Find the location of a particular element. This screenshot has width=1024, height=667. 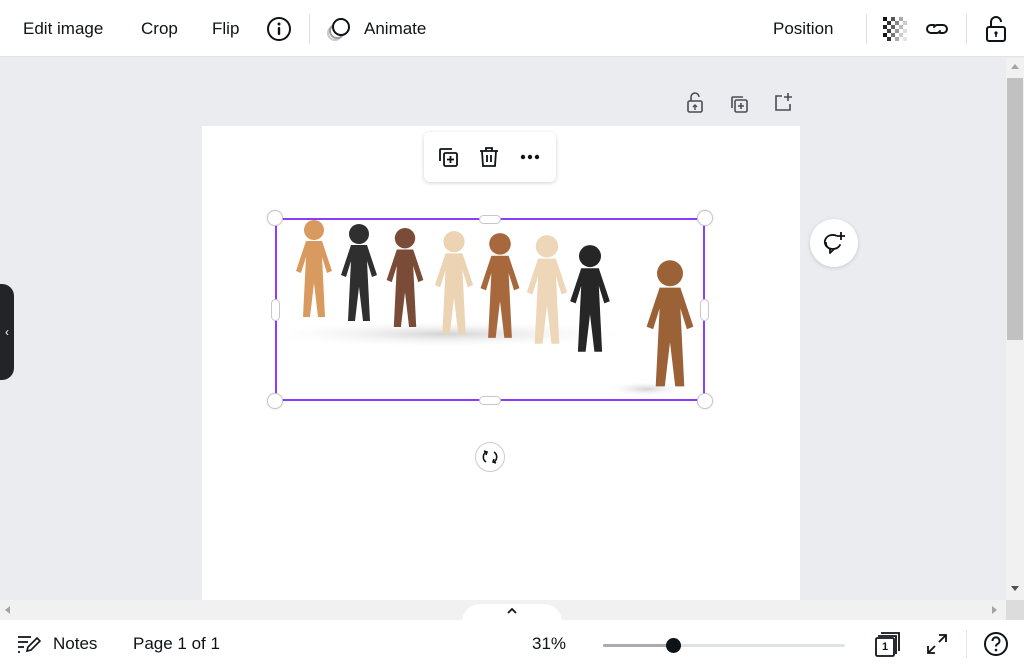

transparency-button is located at coordinates (895, 28).